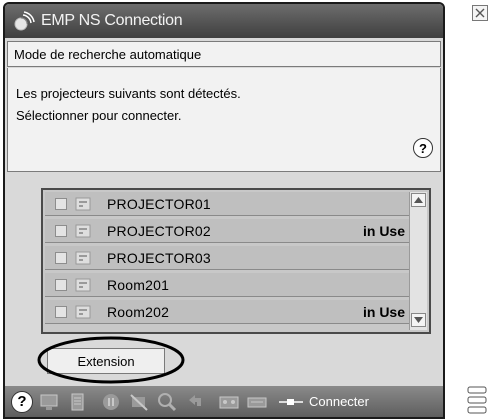  I want to click on zoom-icon, so click(167, 401).